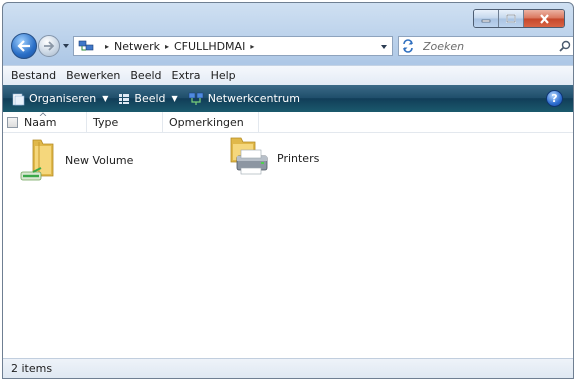 The width and height of the screenshot is (576, 381). What do you see at coordinates (18, 99) in the screenshot?
I see `organize-icon` at bounding box center [18, 99].